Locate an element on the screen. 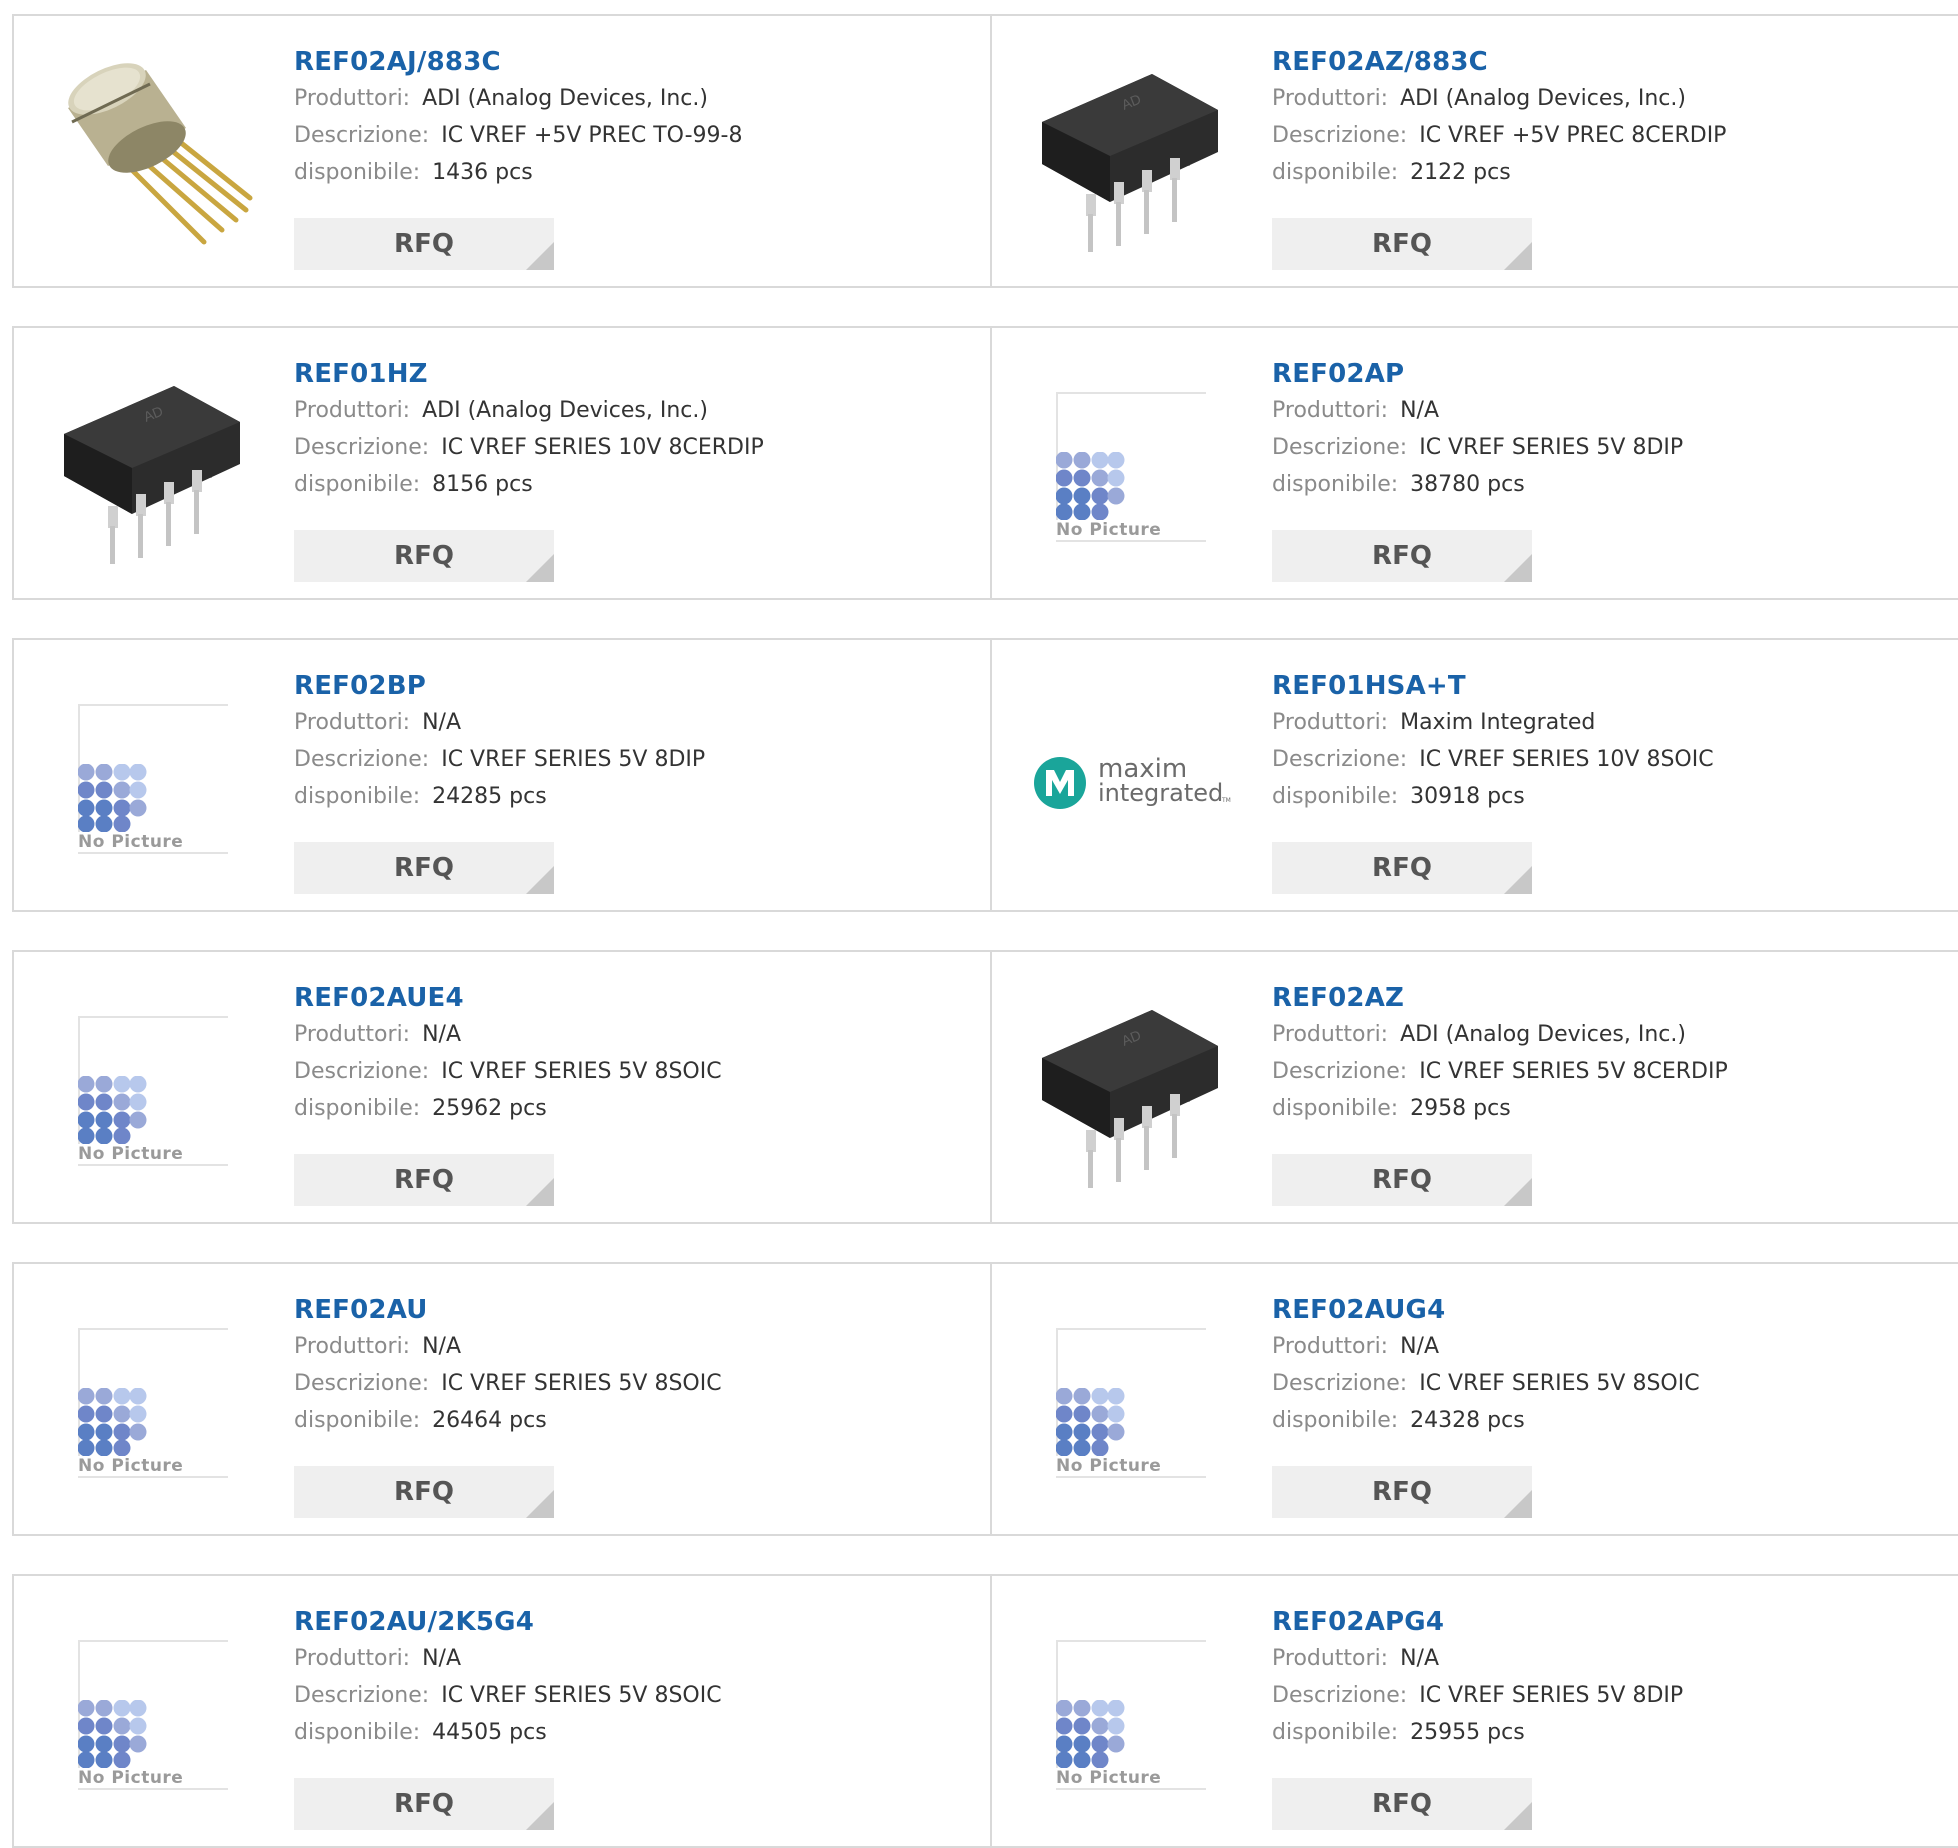 The width and height of the screenshot is (1958, 1848). maxim-logo-line2: integrated is located at coordinates (1160, 793).